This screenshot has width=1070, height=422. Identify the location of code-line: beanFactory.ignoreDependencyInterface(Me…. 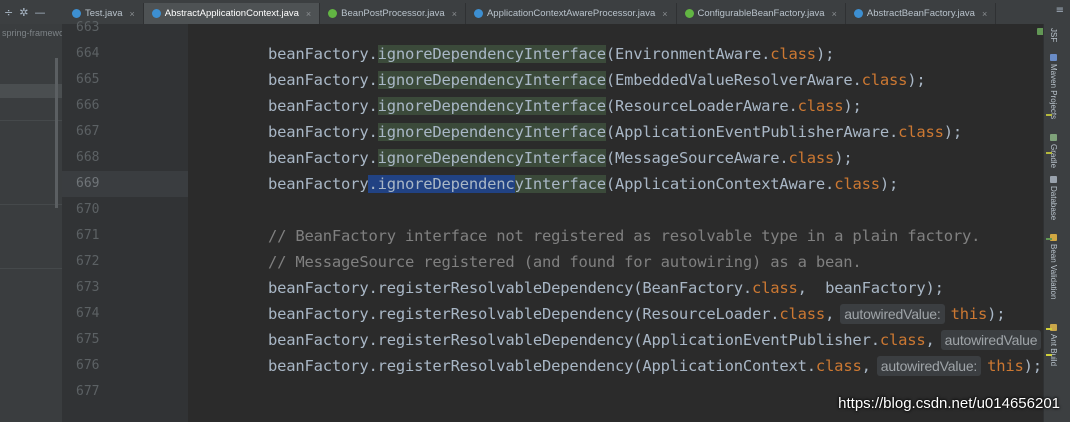
(560, 158).